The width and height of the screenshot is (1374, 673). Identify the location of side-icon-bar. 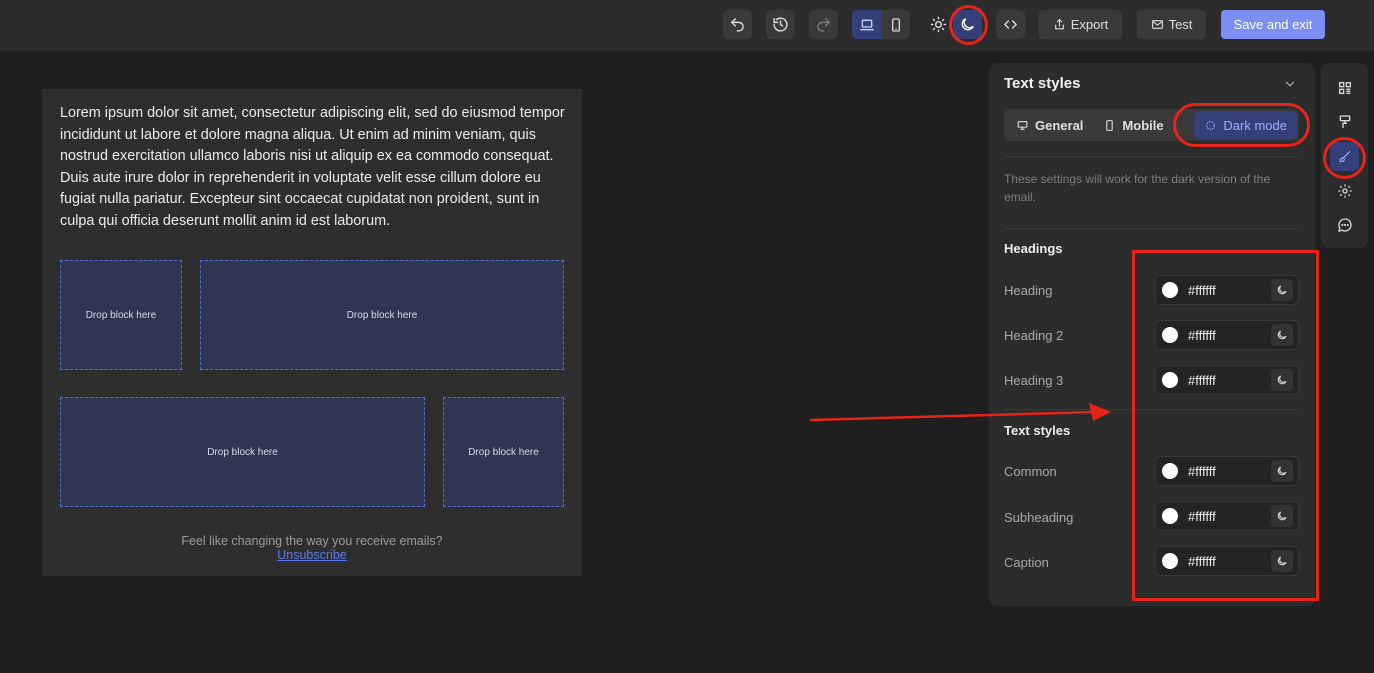
(1344, 155).